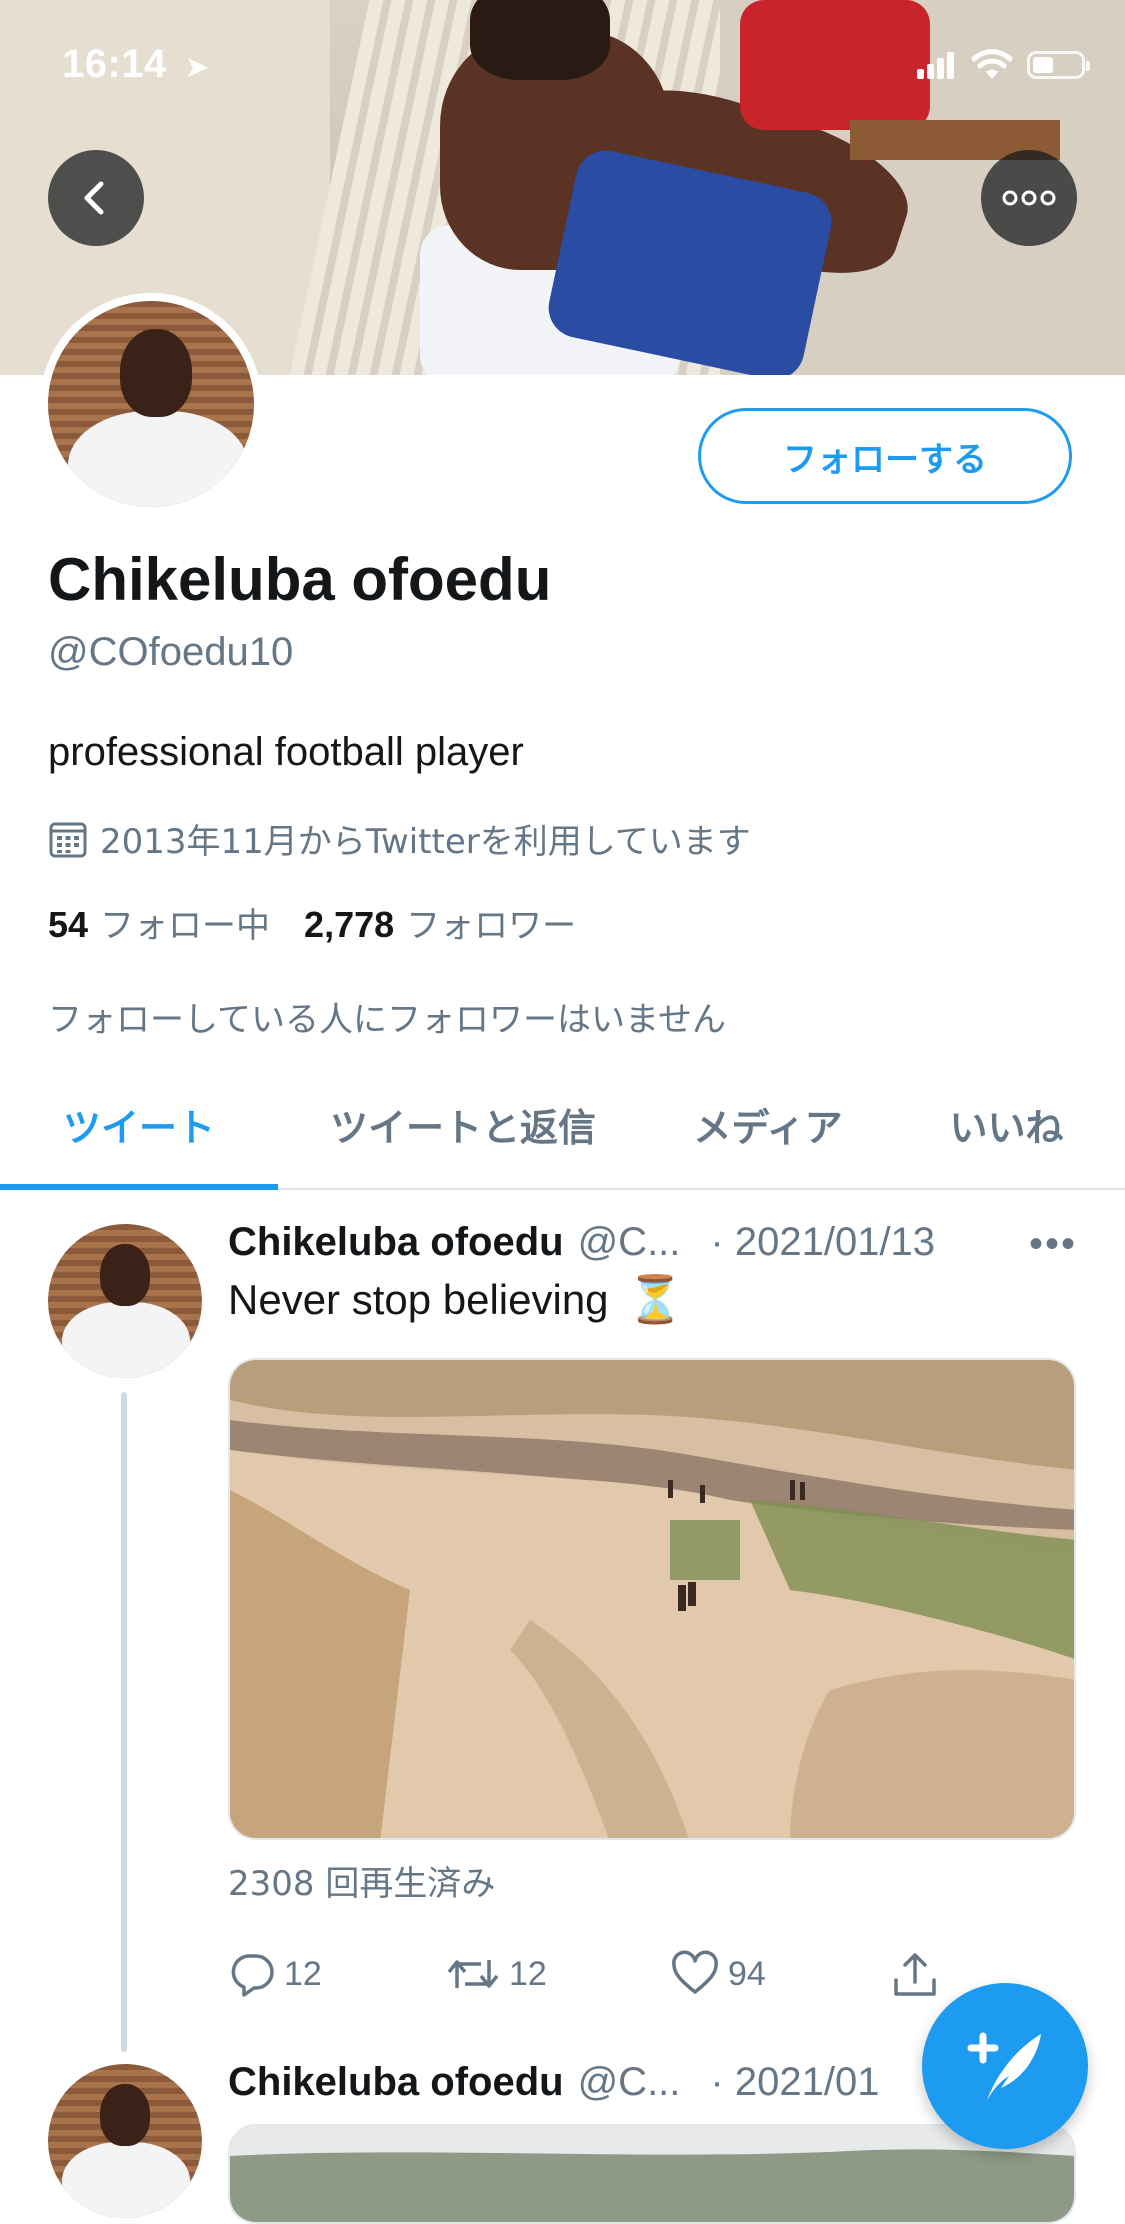 The image size is (1125, 2224). I want to click on hourglass-emoji: ⏳, so click(655, 1299).